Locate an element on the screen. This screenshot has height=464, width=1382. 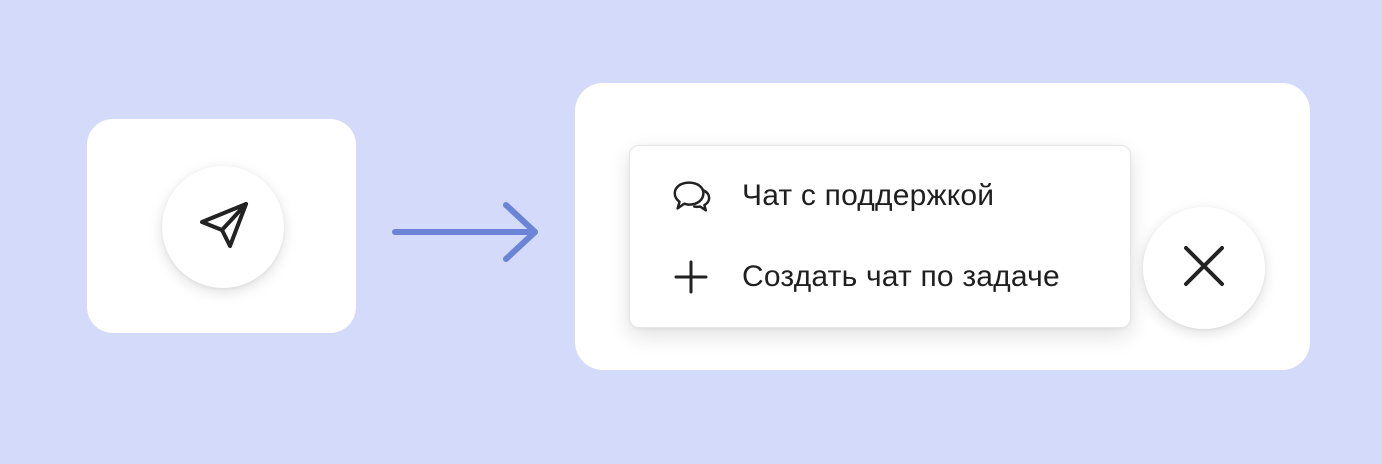
chat-bubbles-icon is located at coordinates (691, 196).